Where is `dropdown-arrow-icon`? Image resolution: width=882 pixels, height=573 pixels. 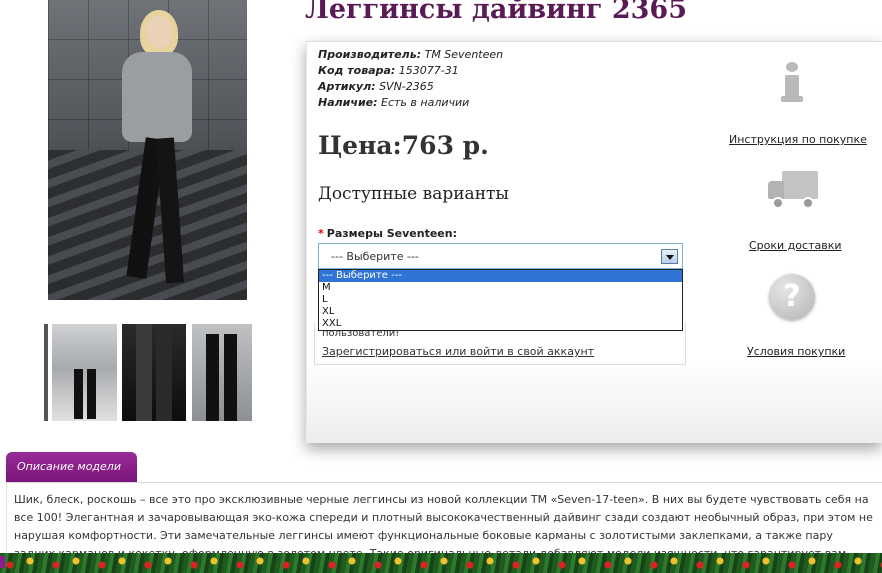
dropdown-arrow-icon is located at coordinates (669, 256).